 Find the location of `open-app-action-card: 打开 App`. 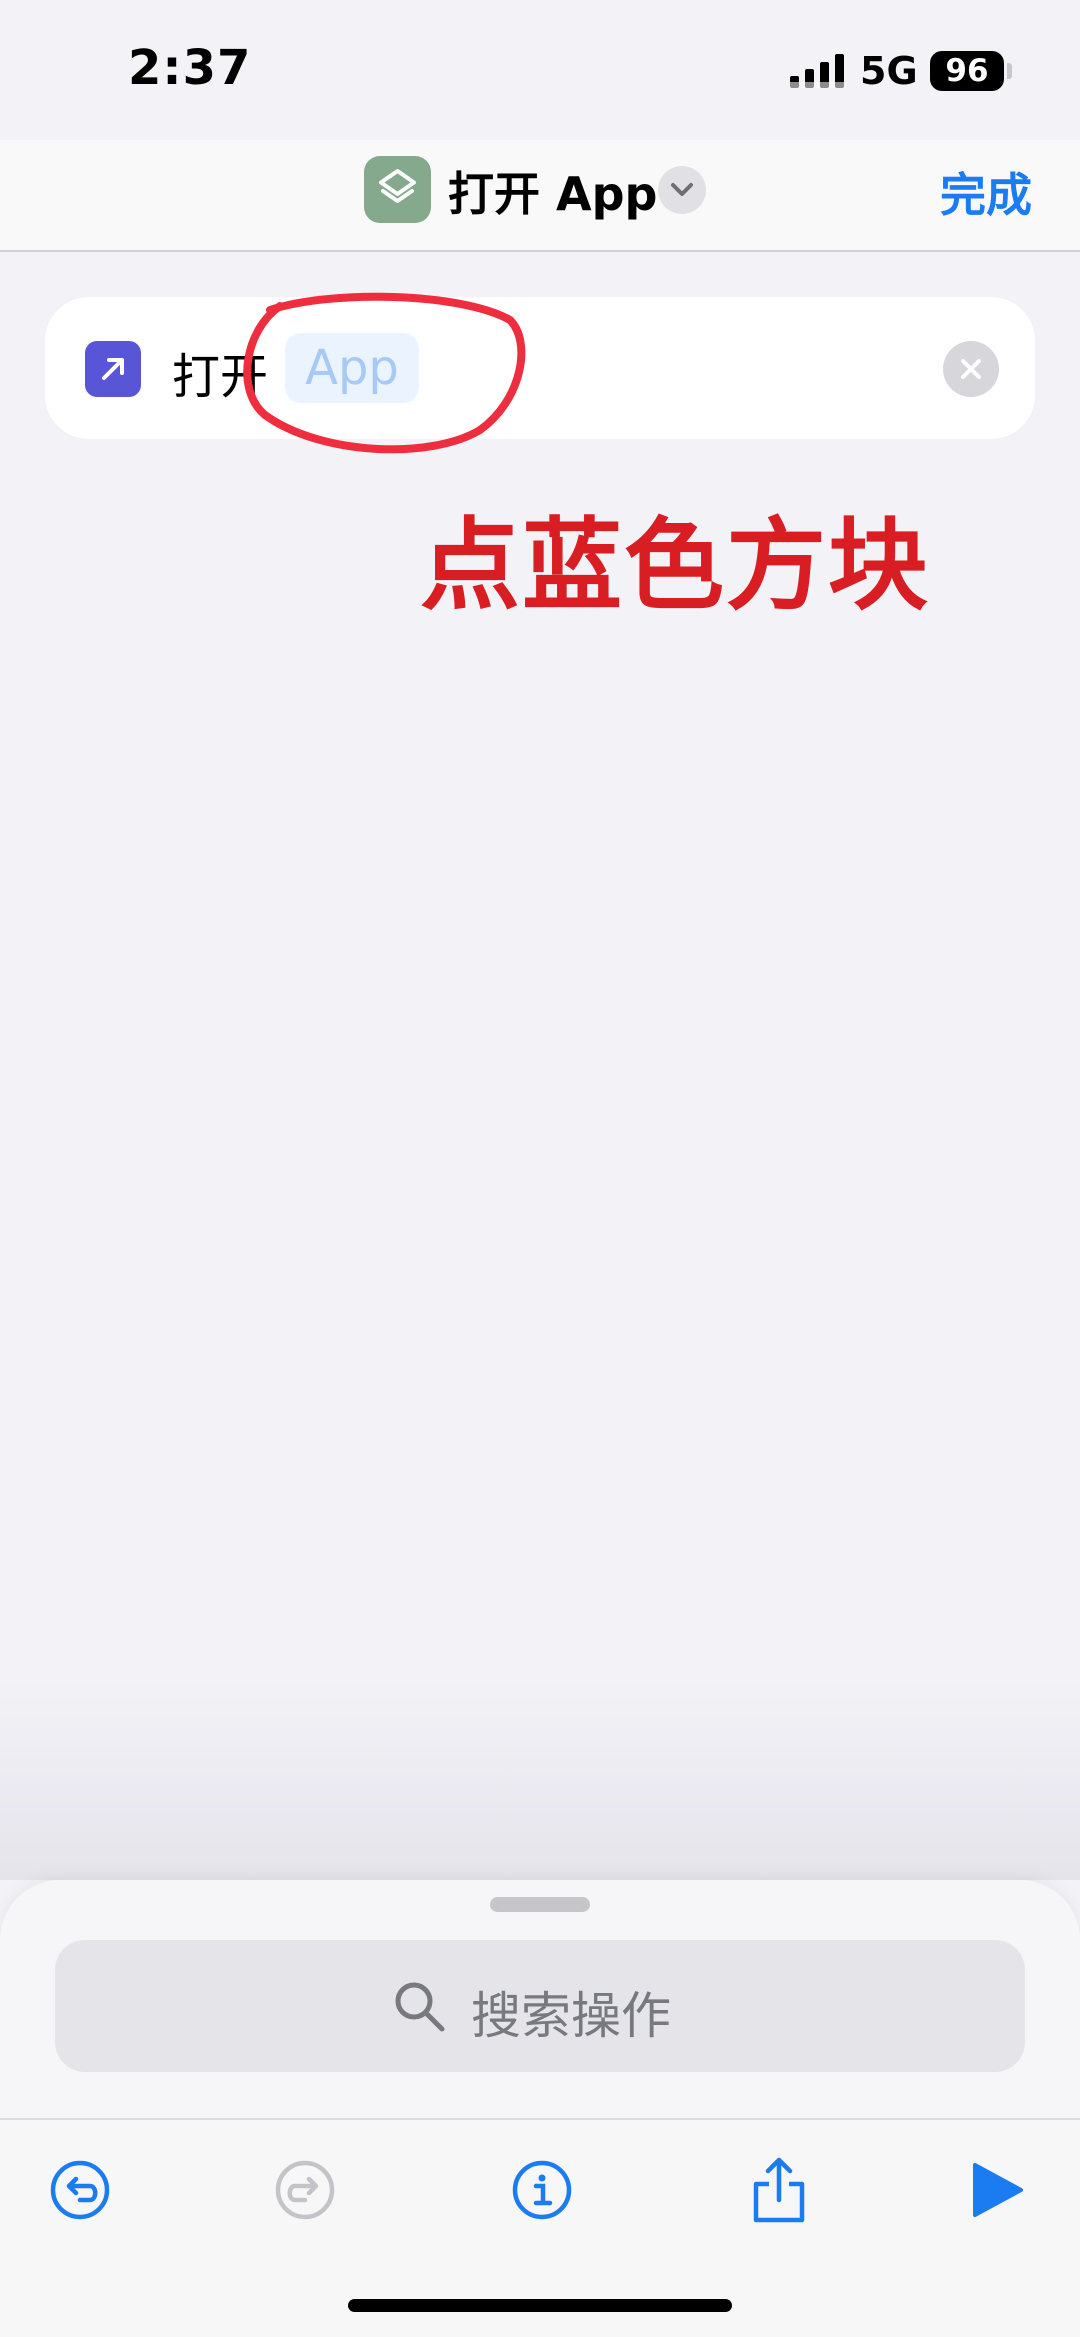

open-app-action-card: 打开 App is located at coordinates (540, 368).